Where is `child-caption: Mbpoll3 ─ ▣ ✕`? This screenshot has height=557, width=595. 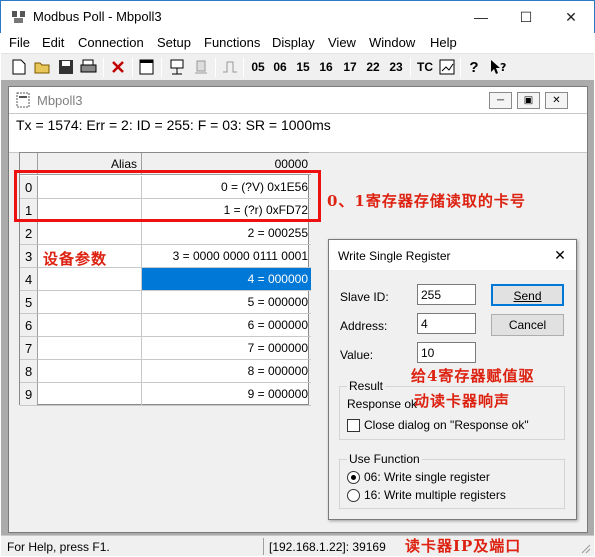 child-caption: Mbpoll3 ─ ▣ ✕ is located at coordinates (298, 100).